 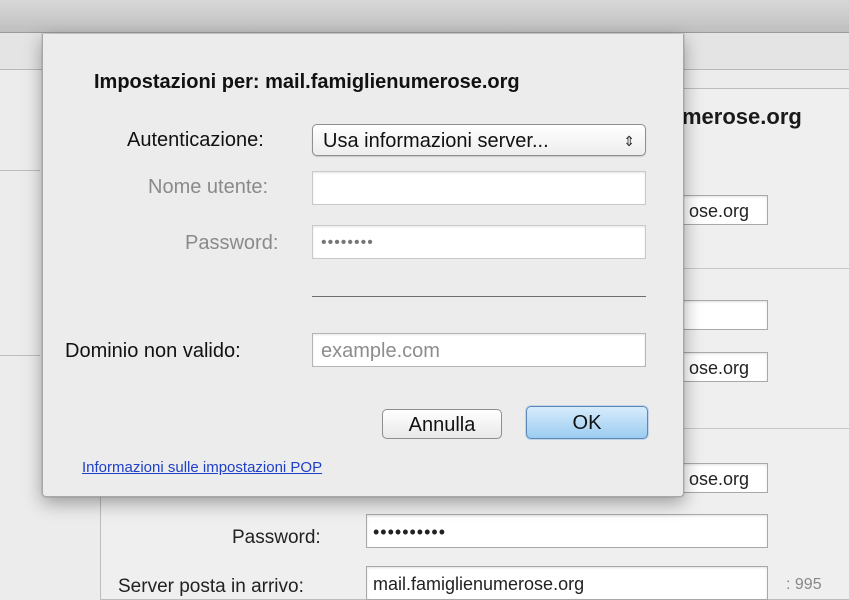 What do you see at coordinates (725, 478) in the screenshot?
I see `server-username-field: ose.org` at bounding box center [725, 478].